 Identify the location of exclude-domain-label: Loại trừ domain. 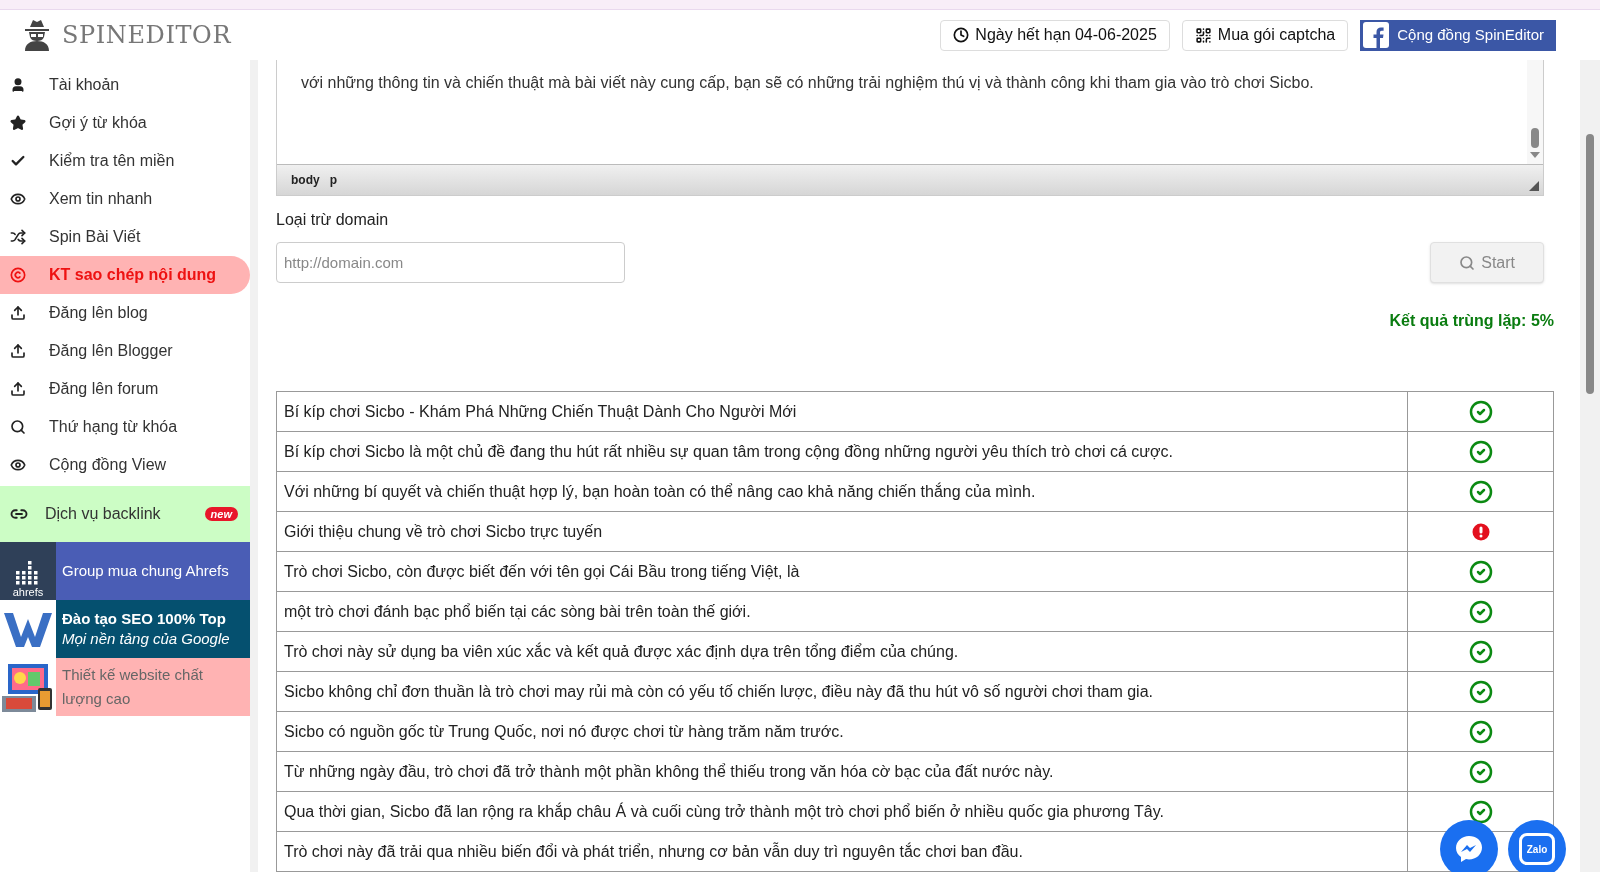
(333, 220).